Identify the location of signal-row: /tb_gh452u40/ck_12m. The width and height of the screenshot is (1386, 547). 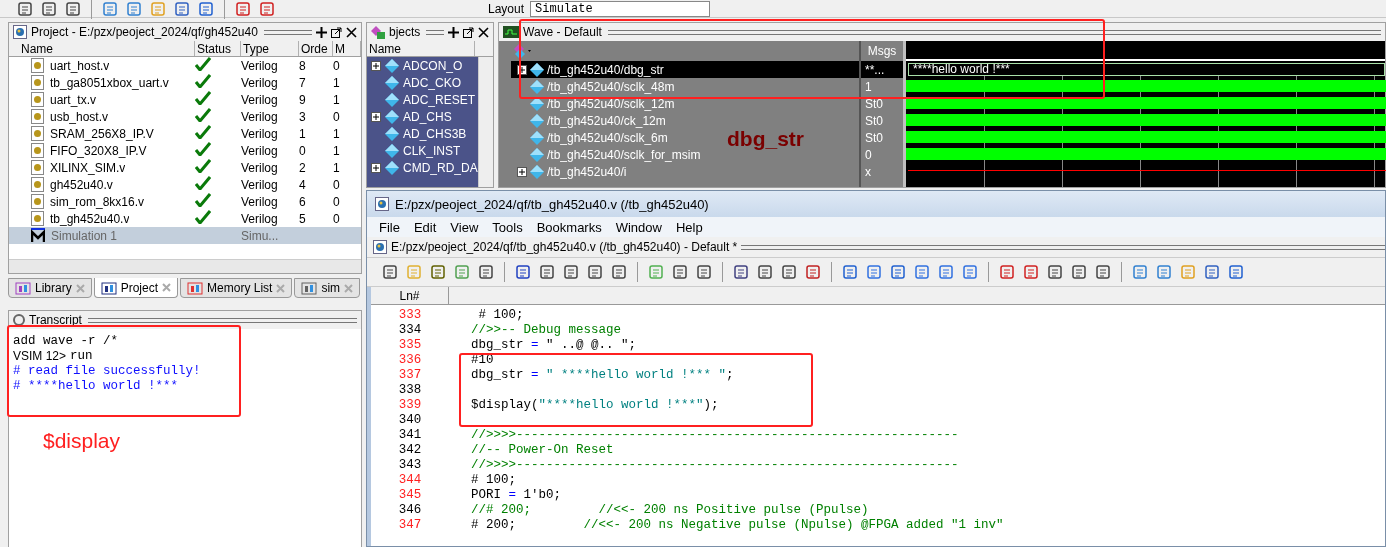
(590, 120).